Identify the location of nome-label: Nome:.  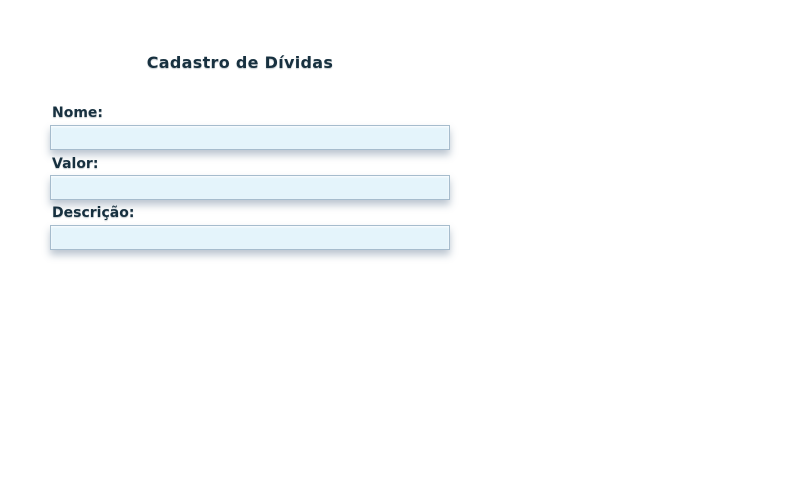
(78, 113).